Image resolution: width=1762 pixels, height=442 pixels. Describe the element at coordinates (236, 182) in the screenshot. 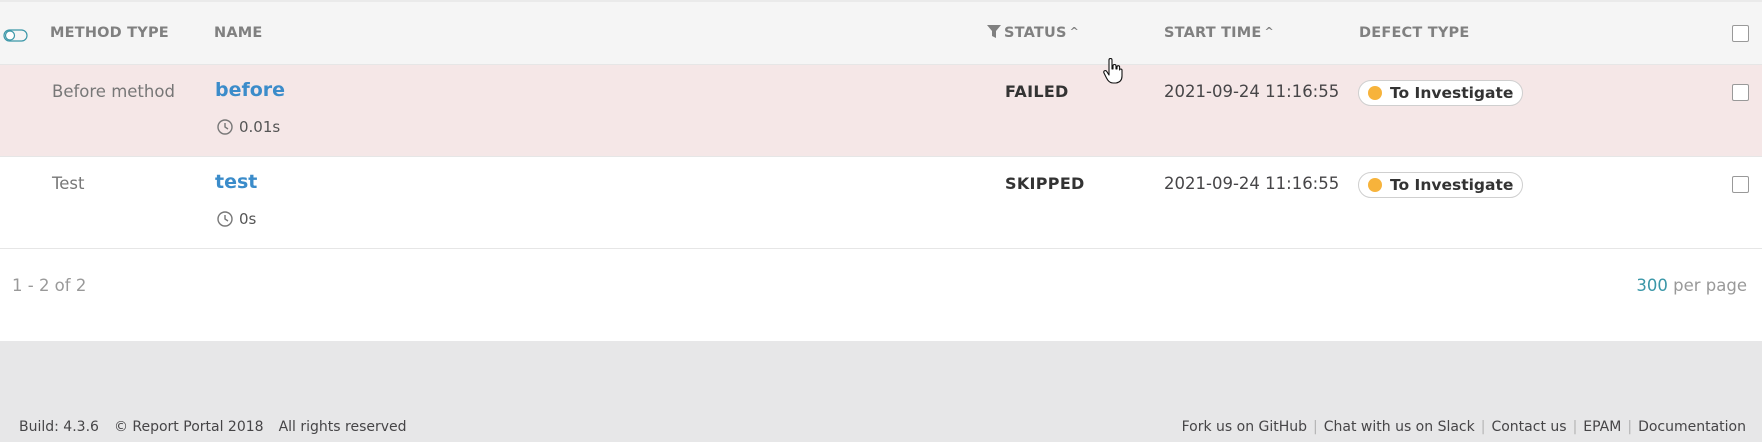

I see `item-name-link: test` at that location.